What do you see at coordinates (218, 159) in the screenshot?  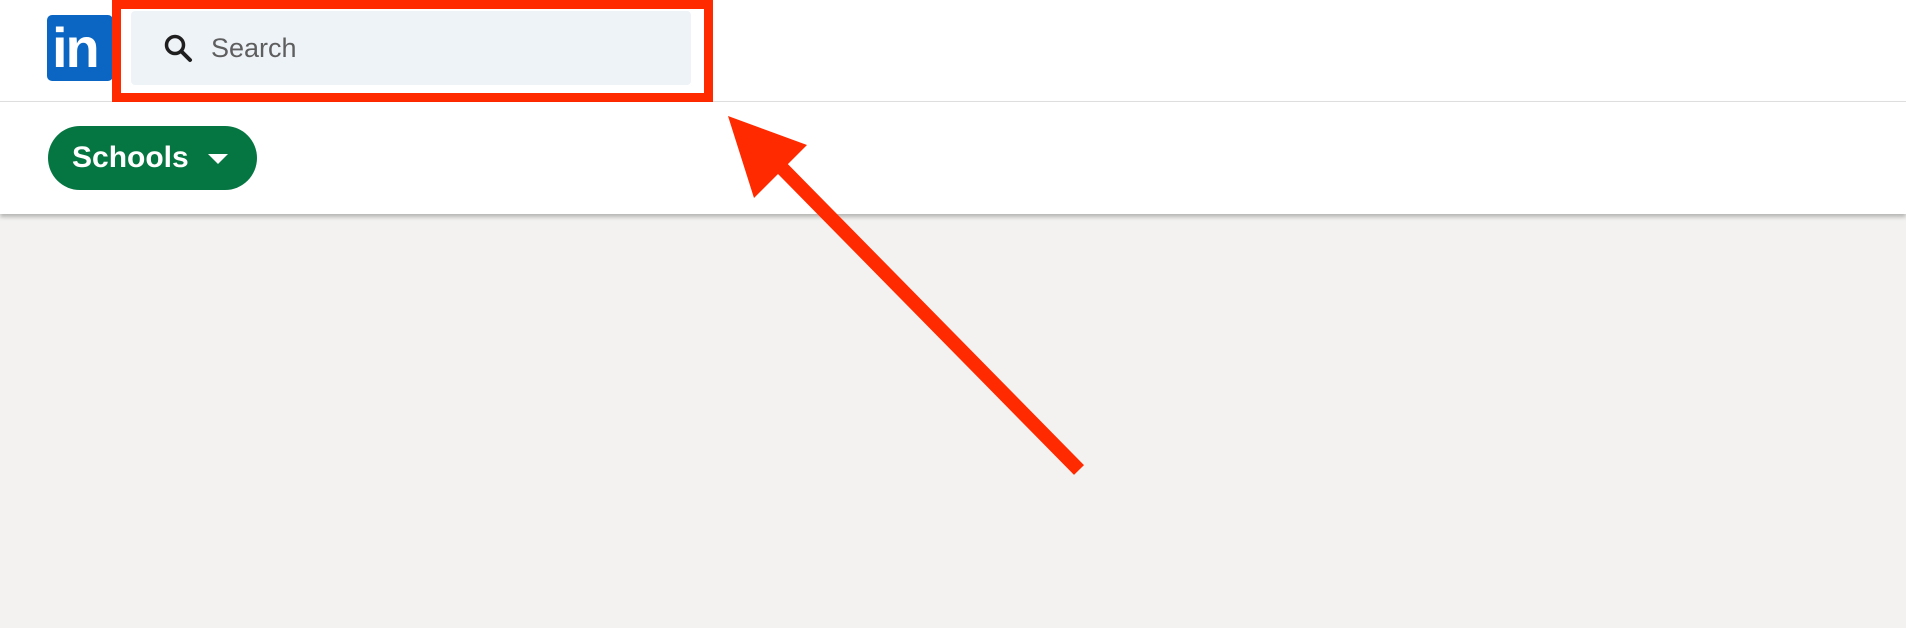 I see `caret-down-icon` at bounding box center [218, 159].